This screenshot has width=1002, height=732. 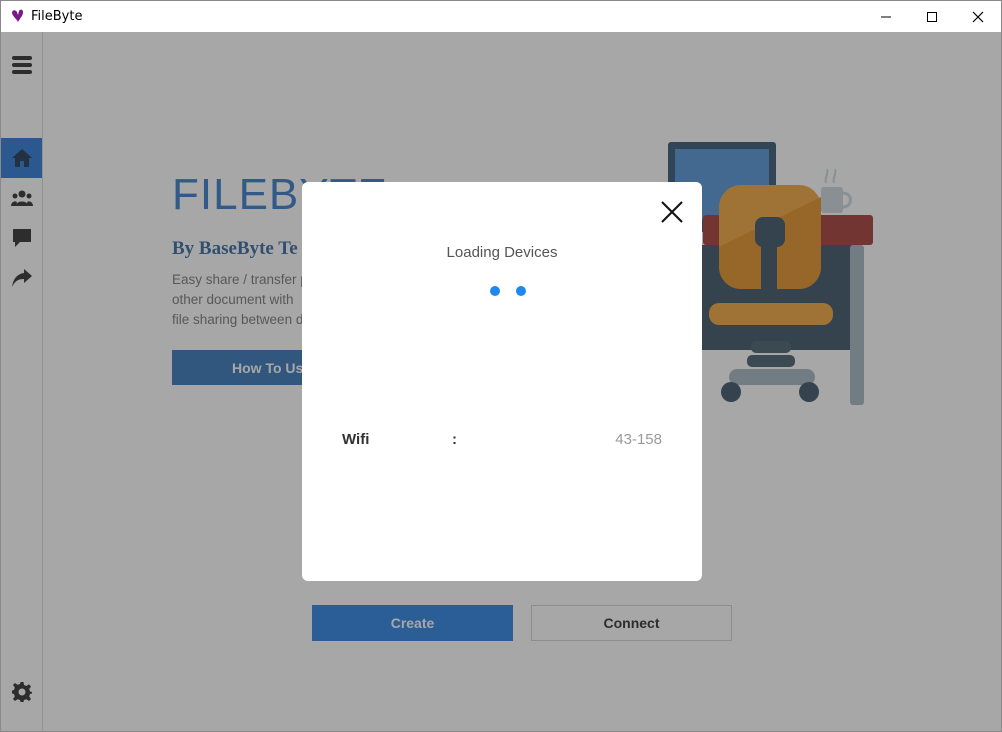 I want to click on dialog-title: Loading Devices, so click(x=502, y=252).